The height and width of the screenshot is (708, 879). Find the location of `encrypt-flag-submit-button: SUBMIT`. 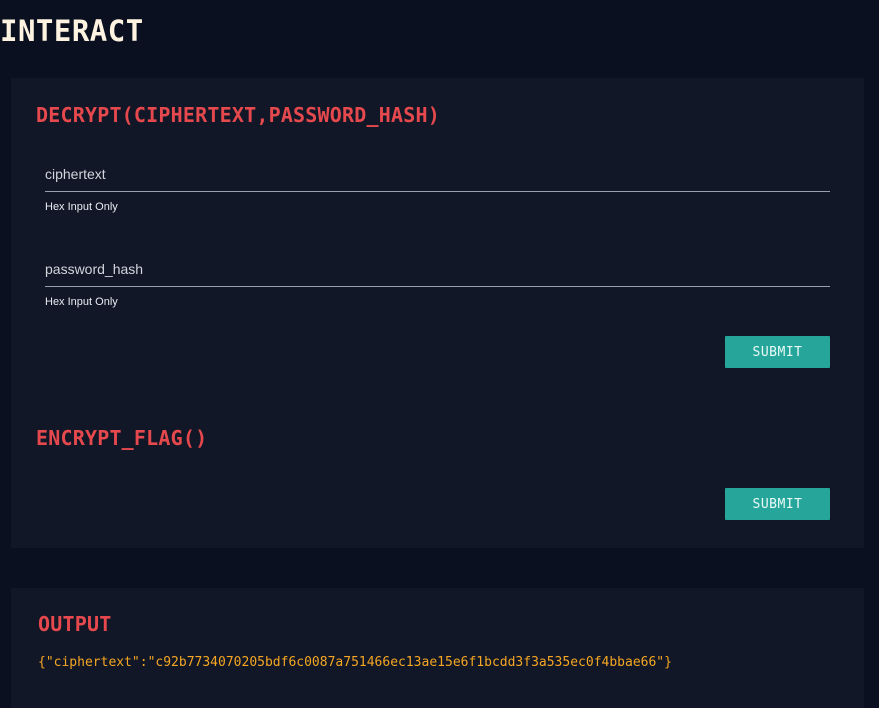

encrypt-flag-submit-button: SUBMIT is located at coordinates (777, 504).